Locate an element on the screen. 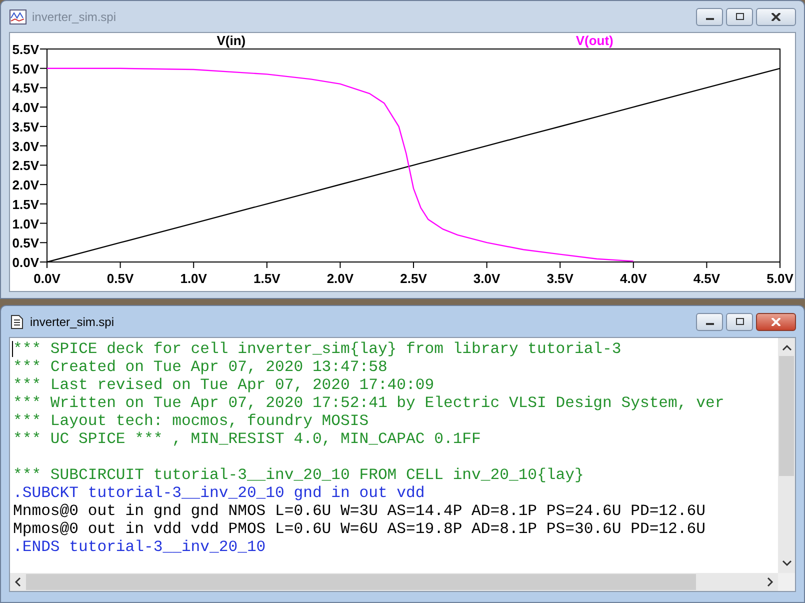 The height and width of the screenshot is (603, 805). code-line: *** SPICE deck for cell inverter_sim{lay} from library tutorial-3 is located at coordinates (317, 349).